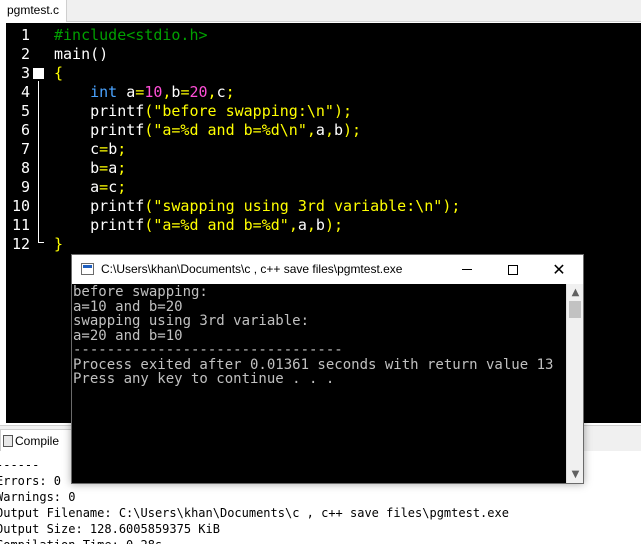  What do you see at coordinates (243, 111) in the screenshot?
I see `code-token: "before swapping:\n"` at bounding box center [243, 111].